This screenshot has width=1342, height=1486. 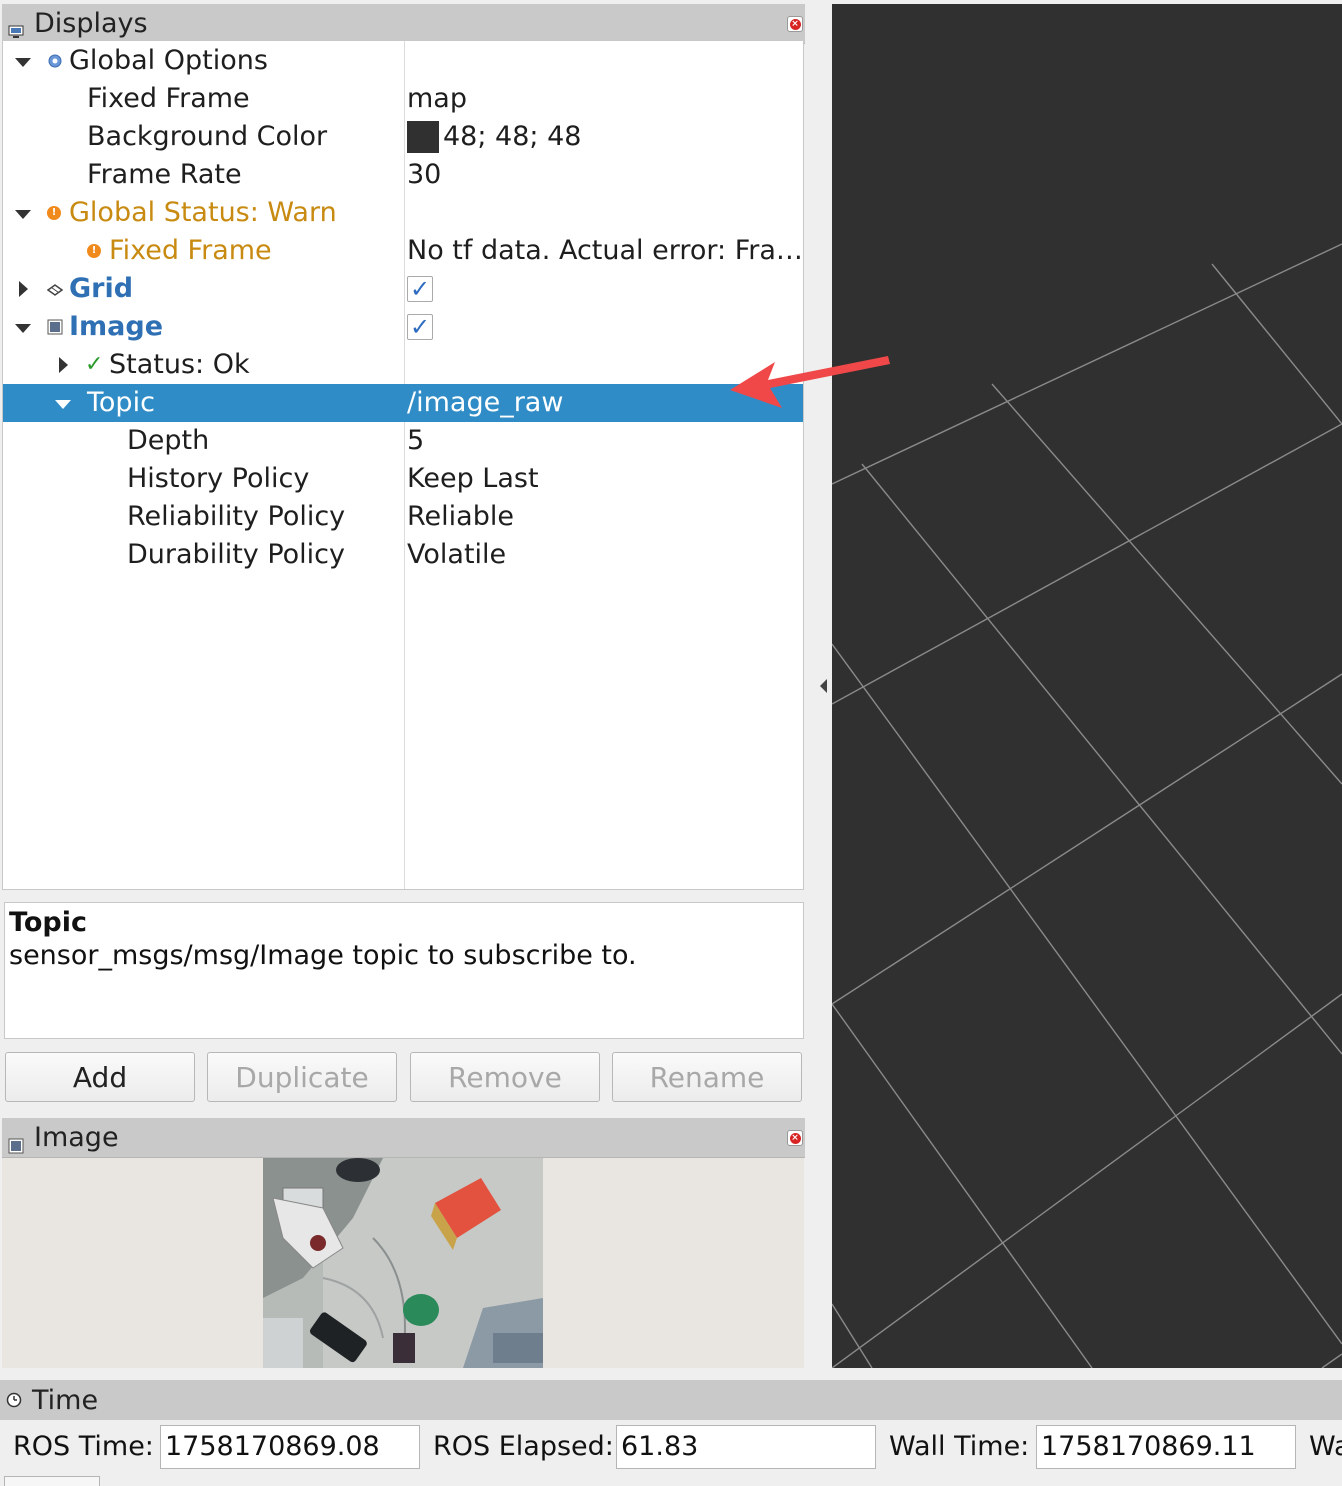 What do you see at coordinates (403, 213) in the screenshot?
I see `tree-row-global-status: ! Global Status: Warn` at bounding box center [403, 213].